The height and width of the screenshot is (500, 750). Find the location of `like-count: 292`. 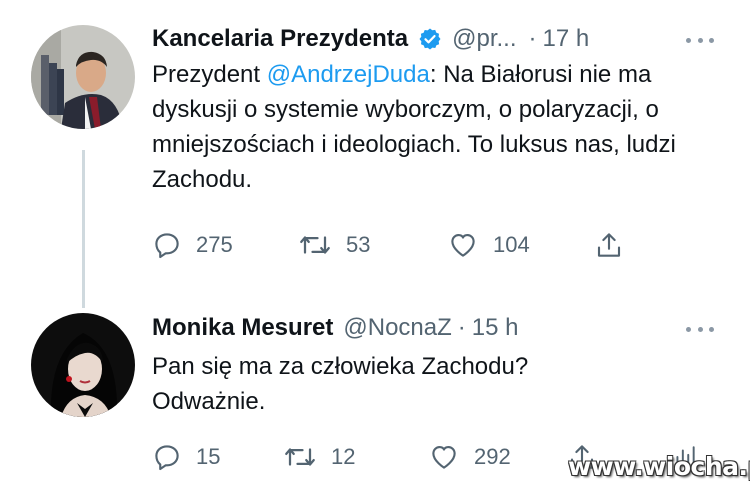

like-count: 292 is located at coordinates (492, 456).